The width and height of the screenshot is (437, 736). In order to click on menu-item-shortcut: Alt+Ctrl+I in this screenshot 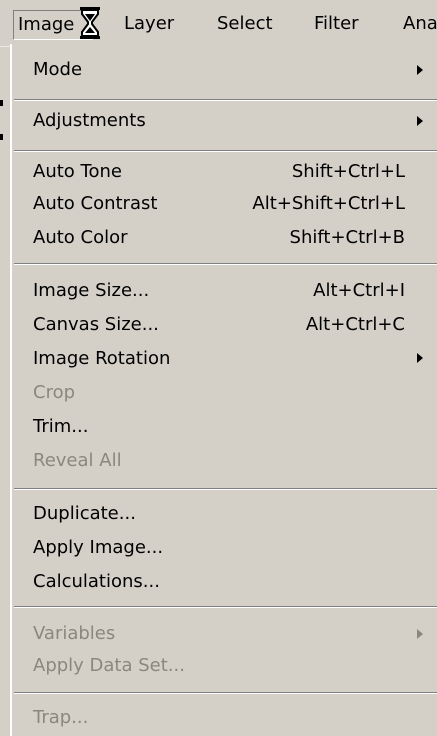, I will do `click(359, 290)`.